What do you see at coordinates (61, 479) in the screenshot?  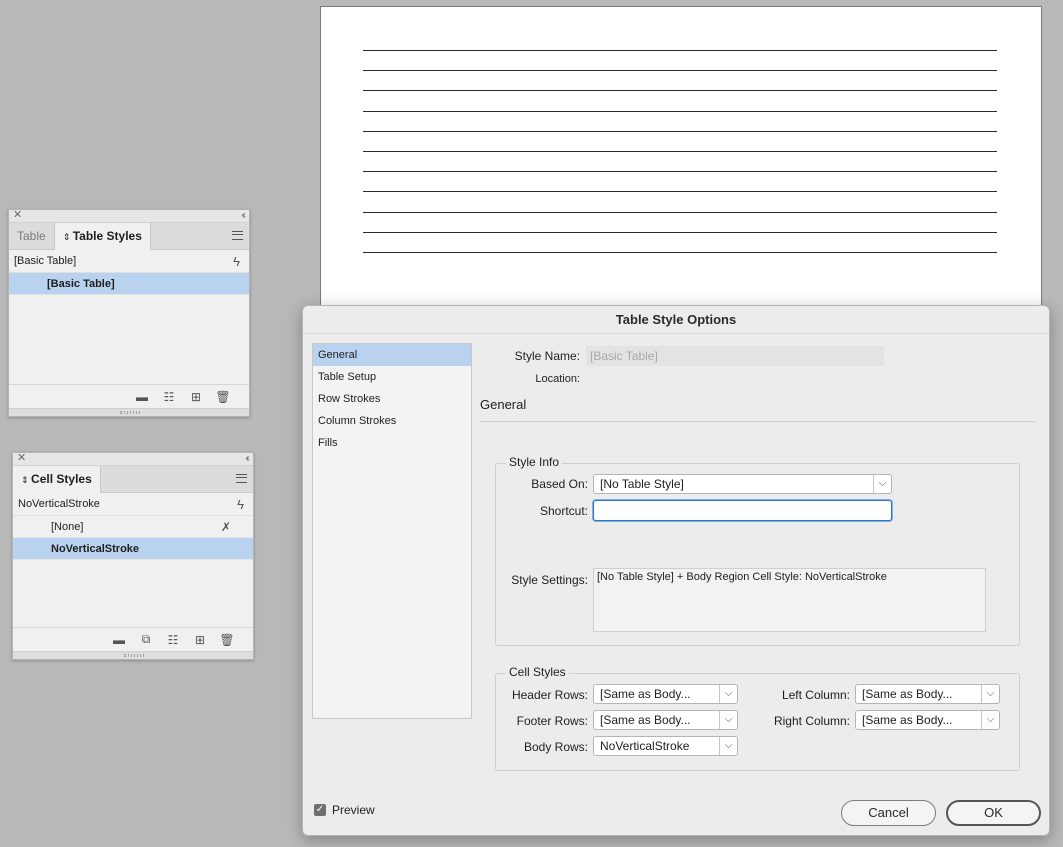 I see `tab-label: Cell Styles` at bounding box center [61, 479].